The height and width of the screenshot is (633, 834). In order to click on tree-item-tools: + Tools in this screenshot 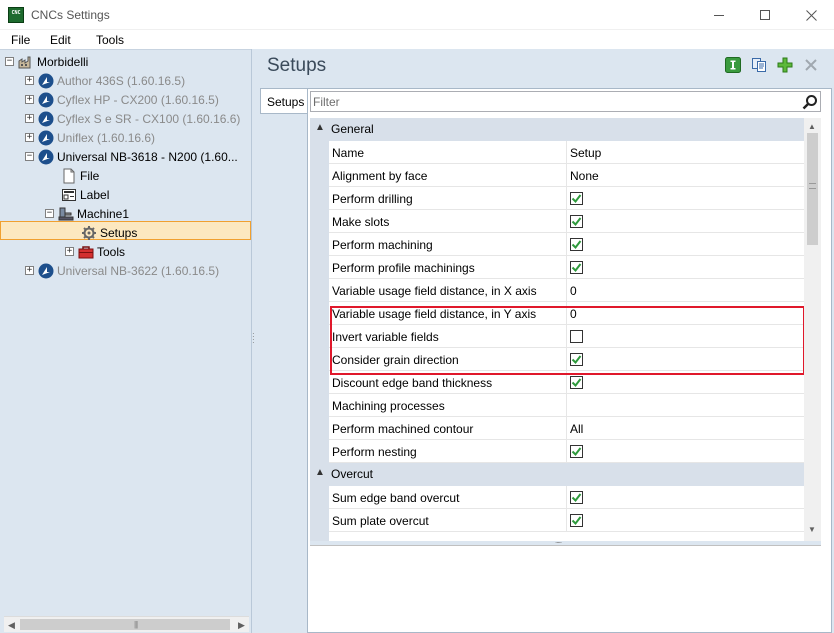, I will do `click(95, 251)`.